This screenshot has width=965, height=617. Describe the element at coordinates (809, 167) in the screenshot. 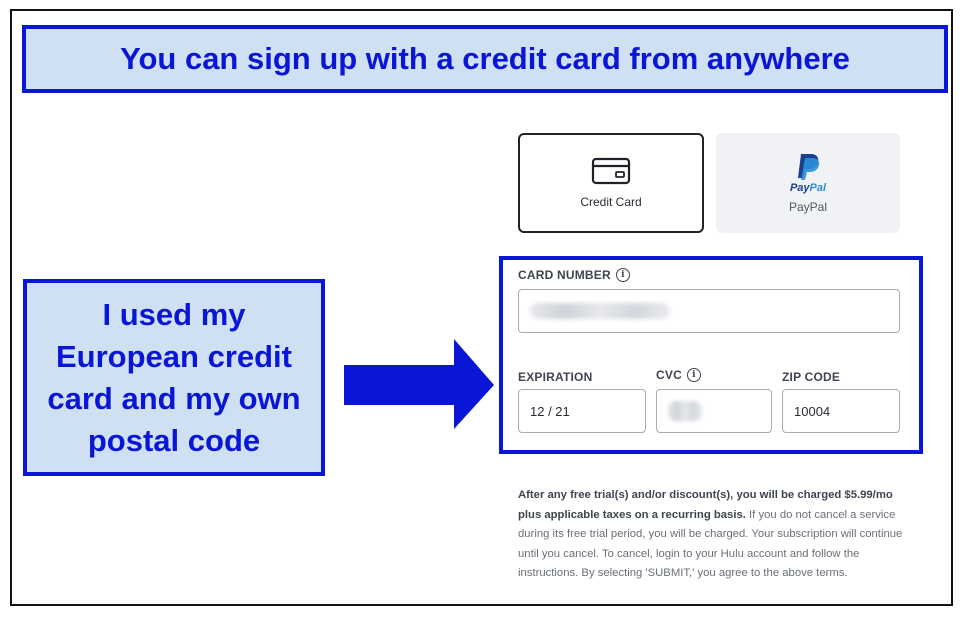

I see `paypal-icon` at that location.